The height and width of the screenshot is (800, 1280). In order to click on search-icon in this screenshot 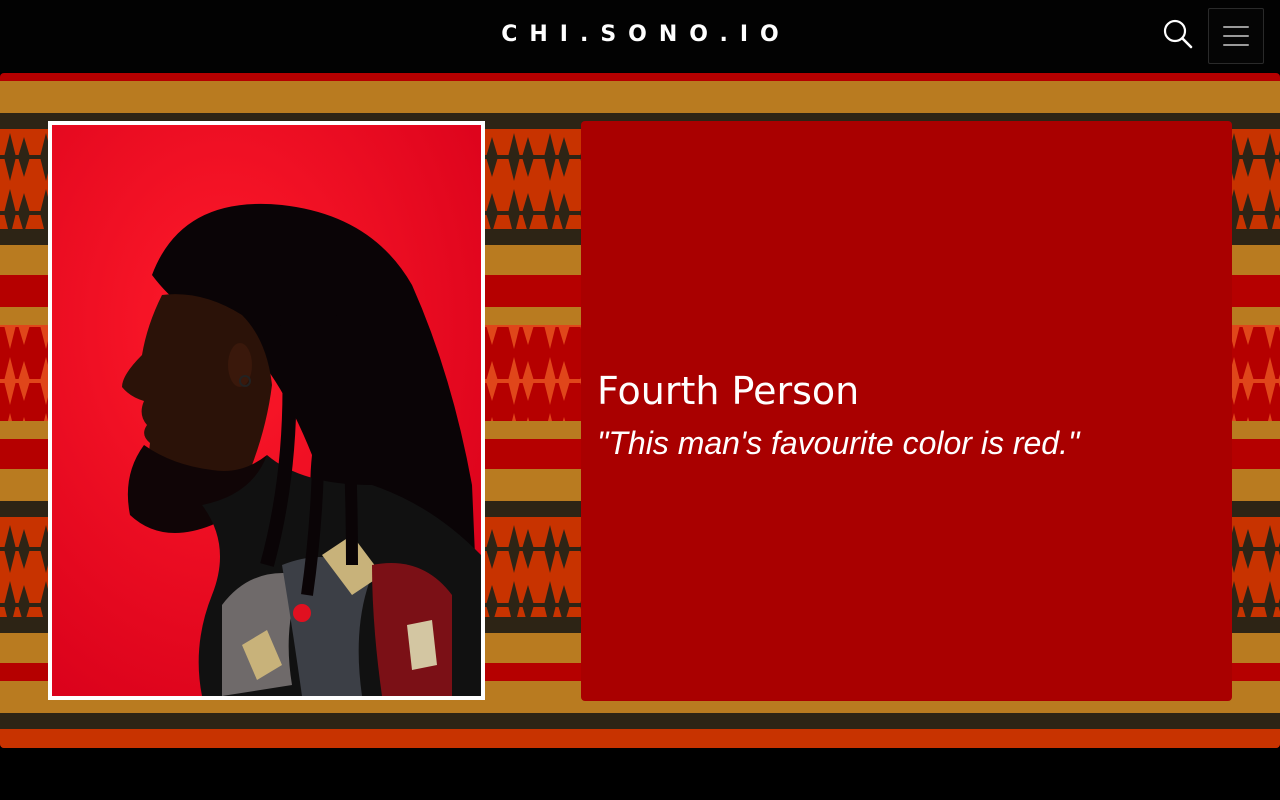, I will do `click(1178, 34)`.